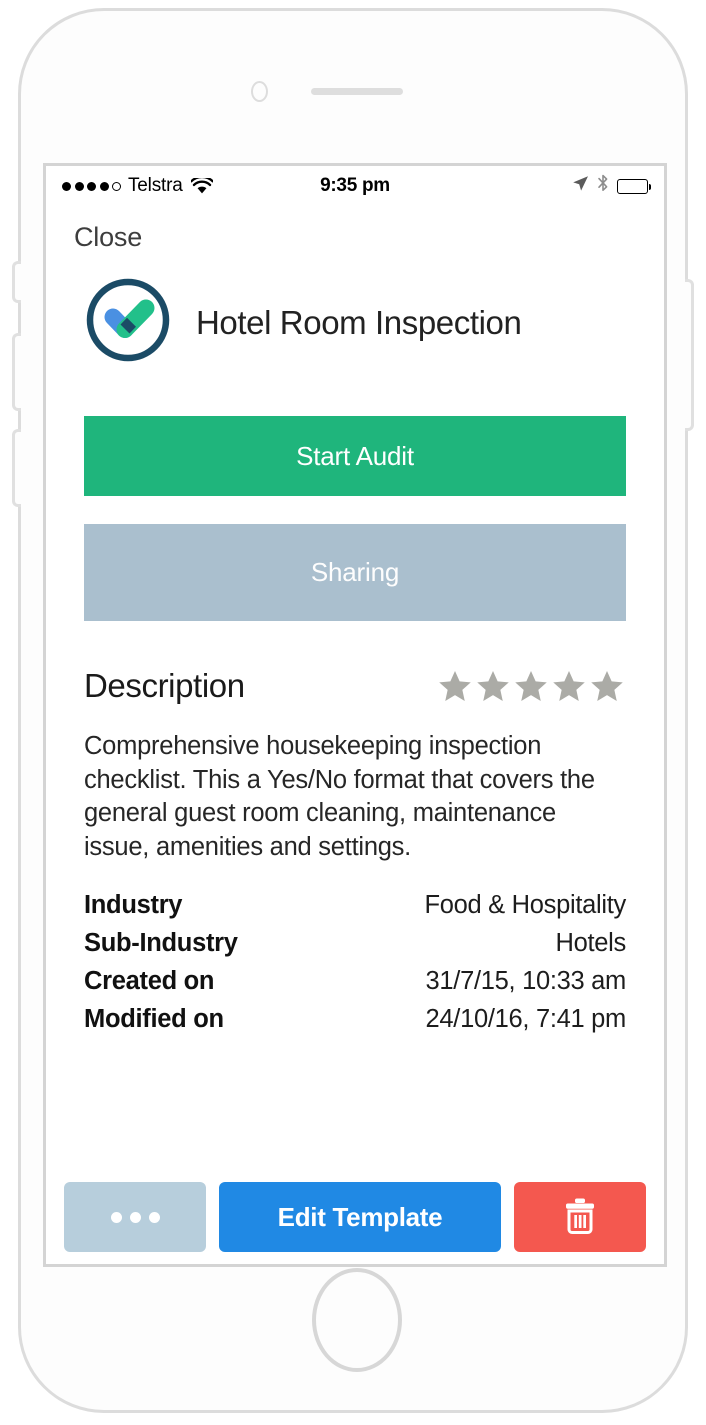  What do you see at coordinates (591, 942) in the screenshot?
I see `meta-value: Hotels` at bounding box center [591, 942].